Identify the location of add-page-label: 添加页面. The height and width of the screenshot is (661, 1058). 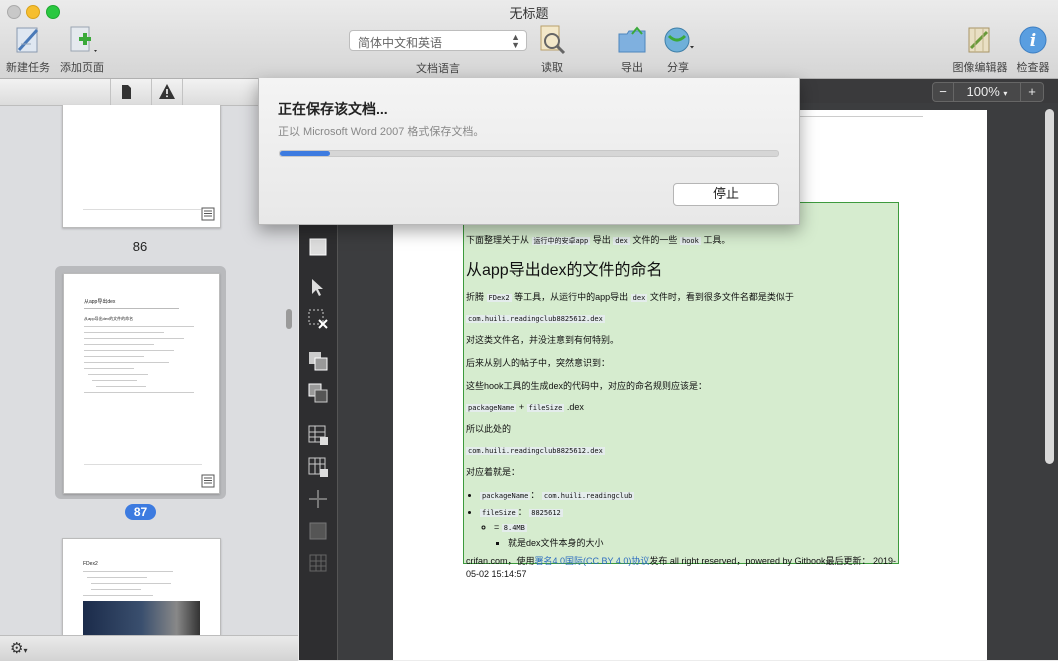
(82, 68).